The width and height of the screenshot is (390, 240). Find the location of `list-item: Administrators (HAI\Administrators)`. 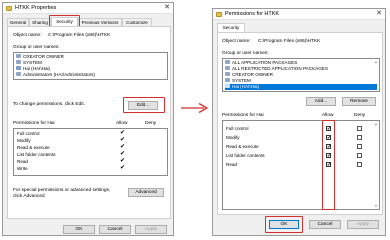

list-item: Administrators (HAI\Administrators) is located at coordinates (90, 75).